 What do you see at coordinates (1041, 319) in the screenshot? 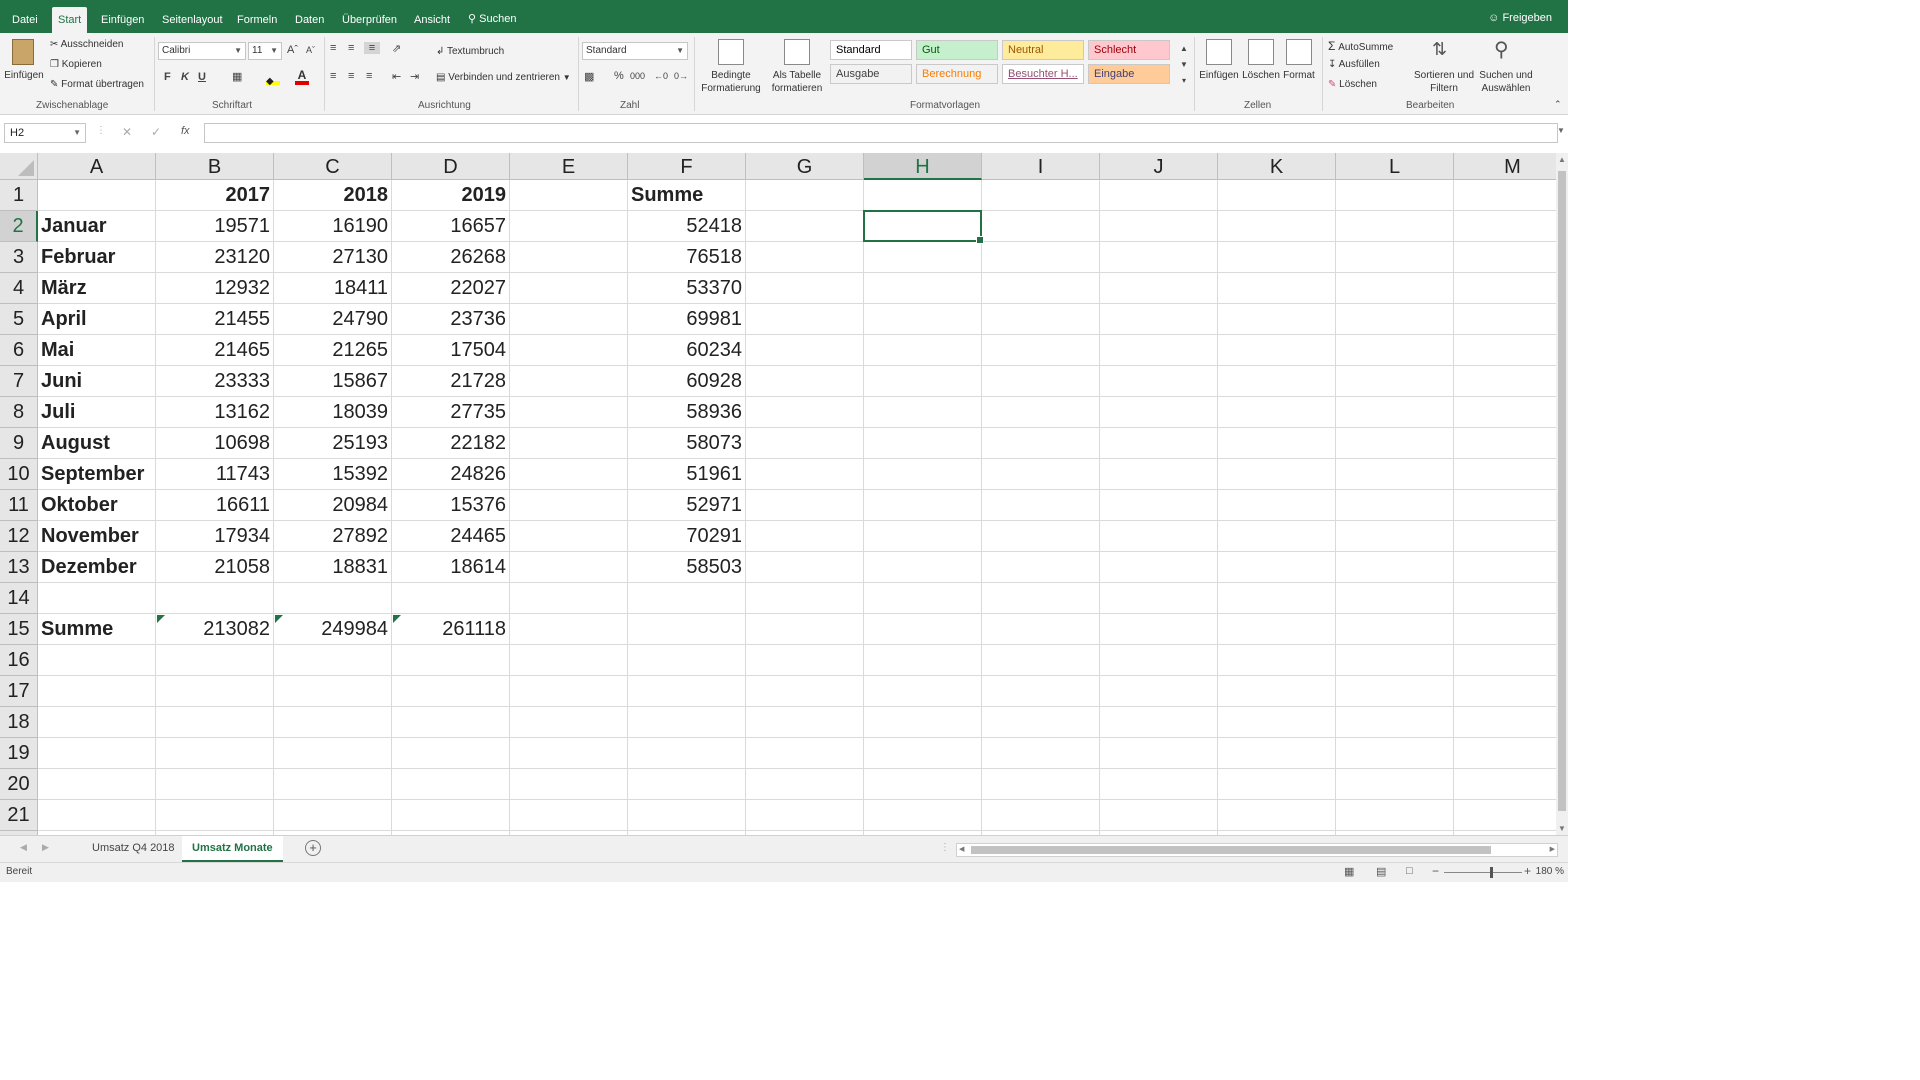
I see `cell-i5` at bounding box center [1041, 319].